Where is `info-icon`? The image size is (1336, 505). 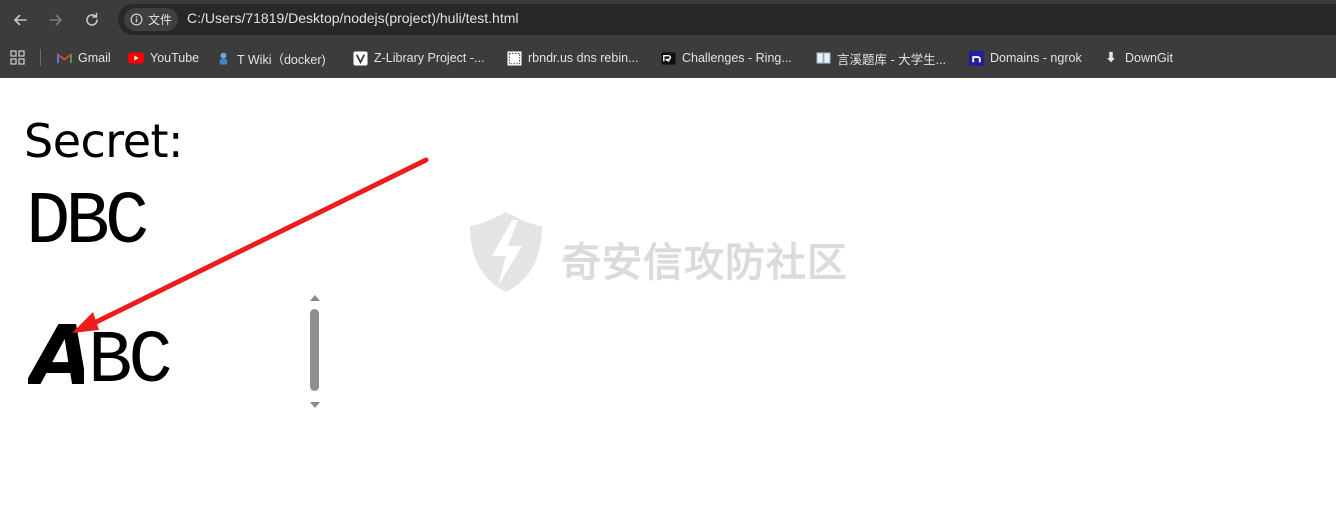
info-icon is located at coordinates (136, 19).